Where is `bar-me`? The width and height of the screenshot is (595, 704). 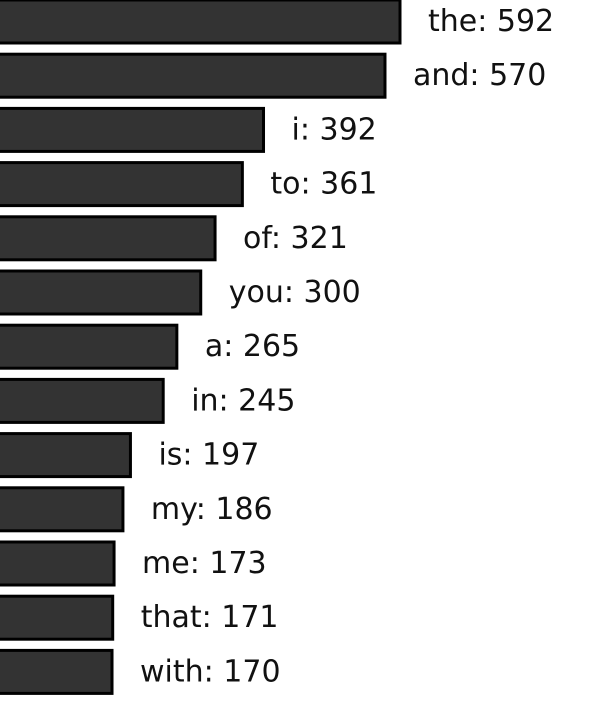
bar-me is located at coordinates (58, 563).